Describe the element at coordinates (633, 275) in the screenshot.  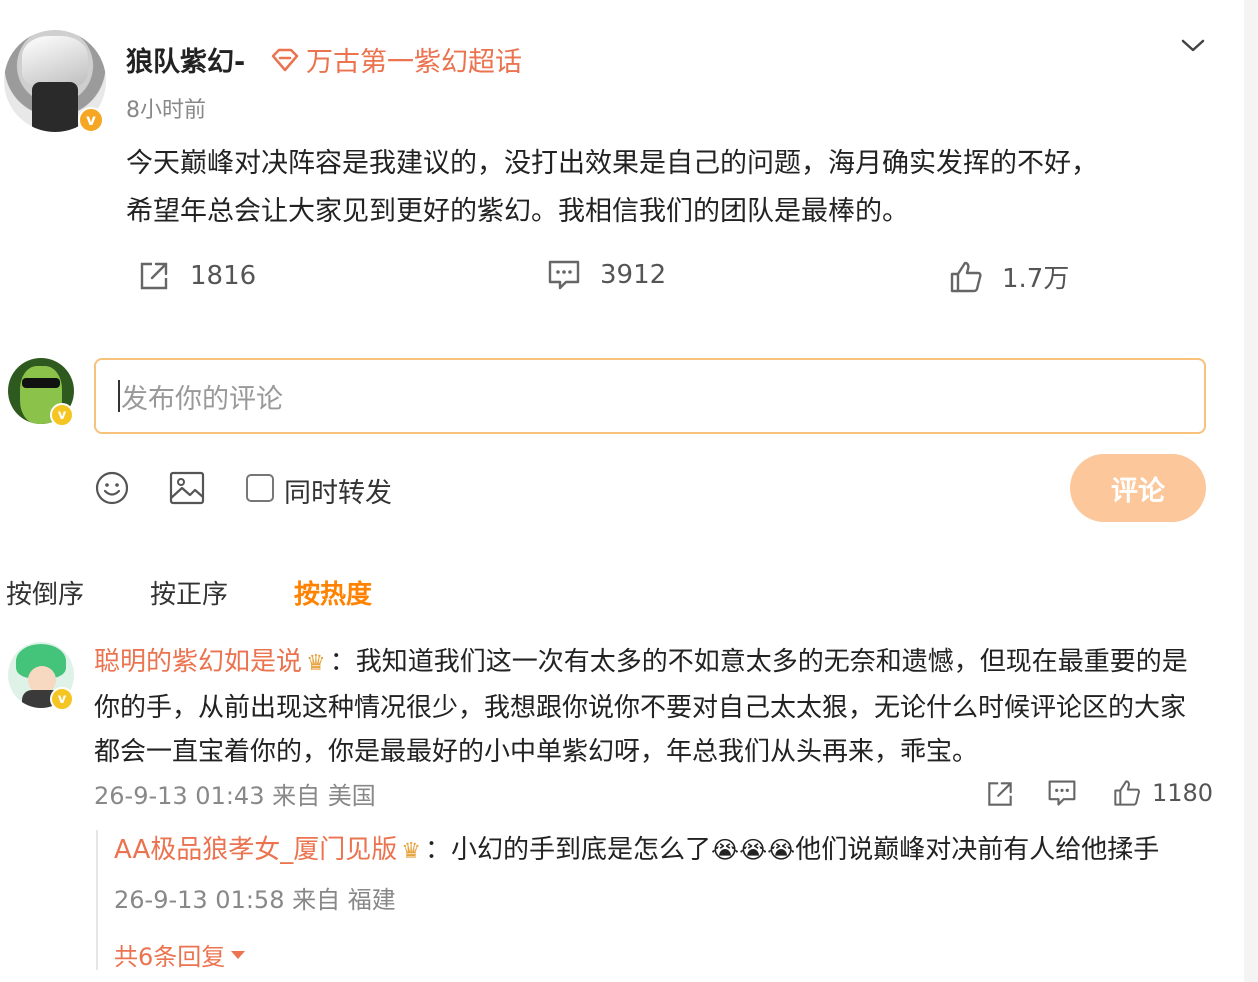
I see `comment-count: 3912` at that location.